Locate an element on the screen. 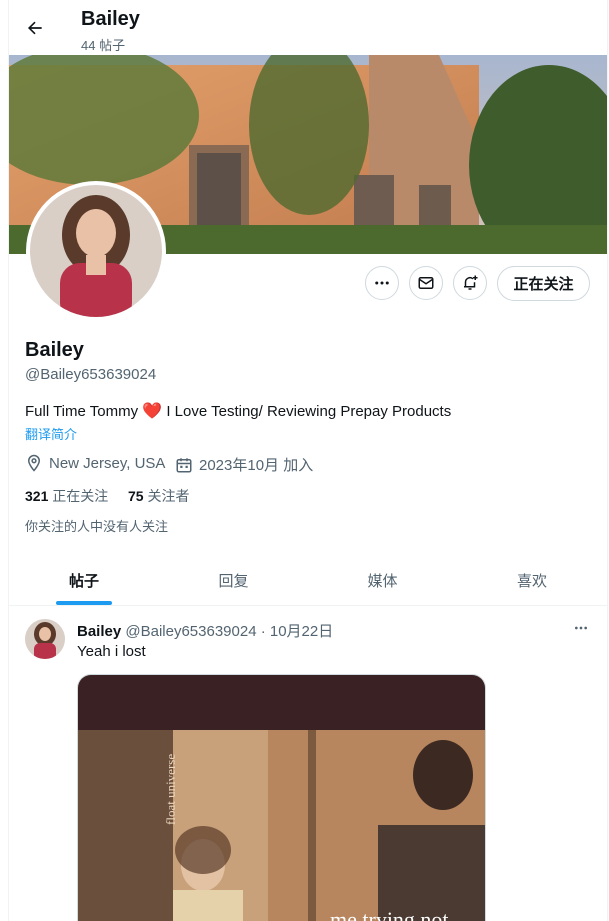 The width and height of the screenshot is (609, 921). profile-tabs: 帖子 回复 媒体 喜欢 is located at coordinates (308, 580).